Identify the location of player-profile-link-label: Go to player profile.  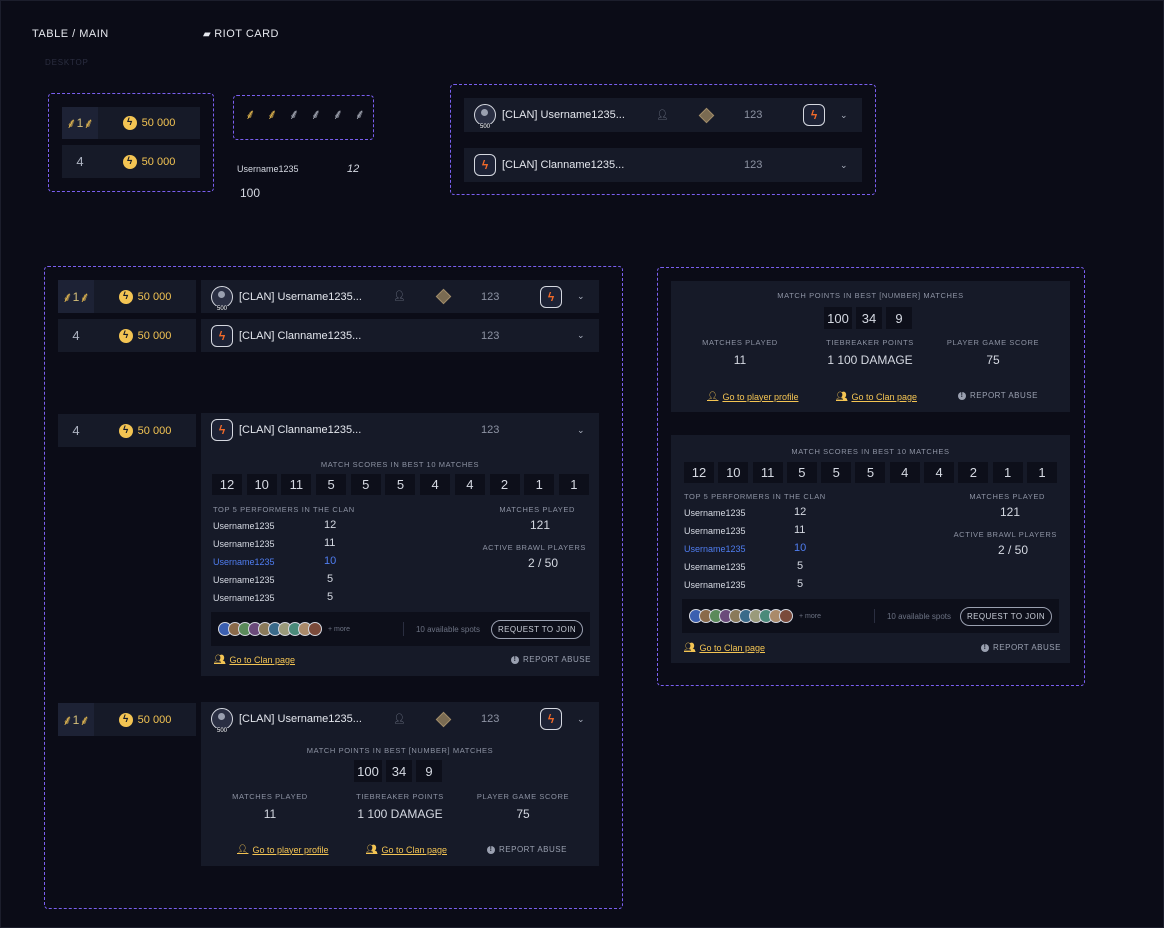
(760, 396).